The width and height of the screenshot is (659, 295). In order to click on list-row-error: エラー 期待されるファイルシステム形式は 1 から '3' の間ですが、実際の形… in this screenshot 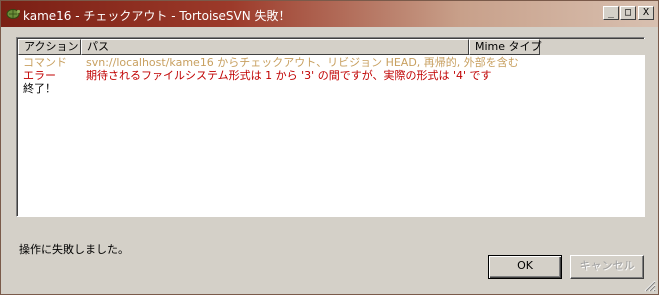, I will do `click(331, 75)`.